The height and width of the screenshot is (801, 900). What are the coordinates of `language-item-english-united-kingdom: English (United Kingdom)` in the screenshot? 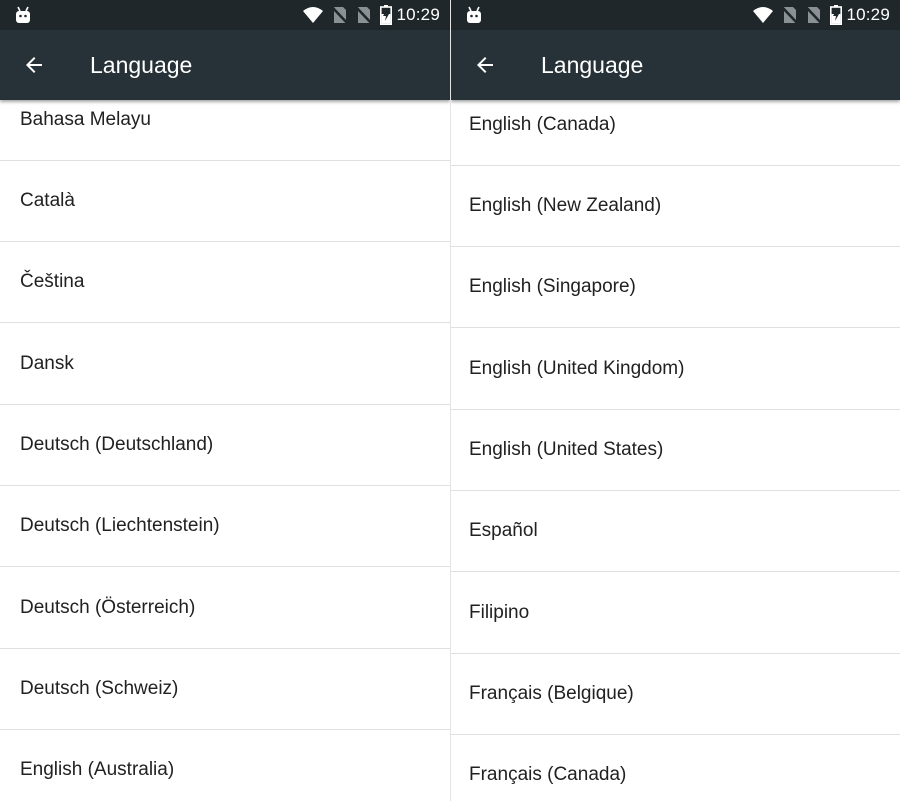 It's located at (675, 369).